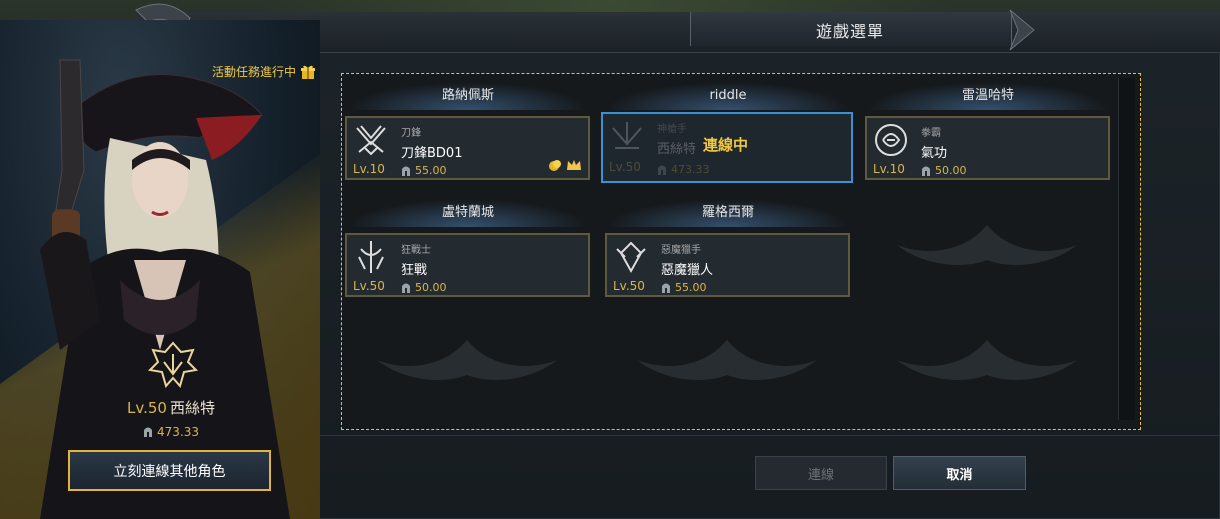  Describe the element at coordinates (959, 473) in the screenshot. I see `cancel-button: 取消` at that location.